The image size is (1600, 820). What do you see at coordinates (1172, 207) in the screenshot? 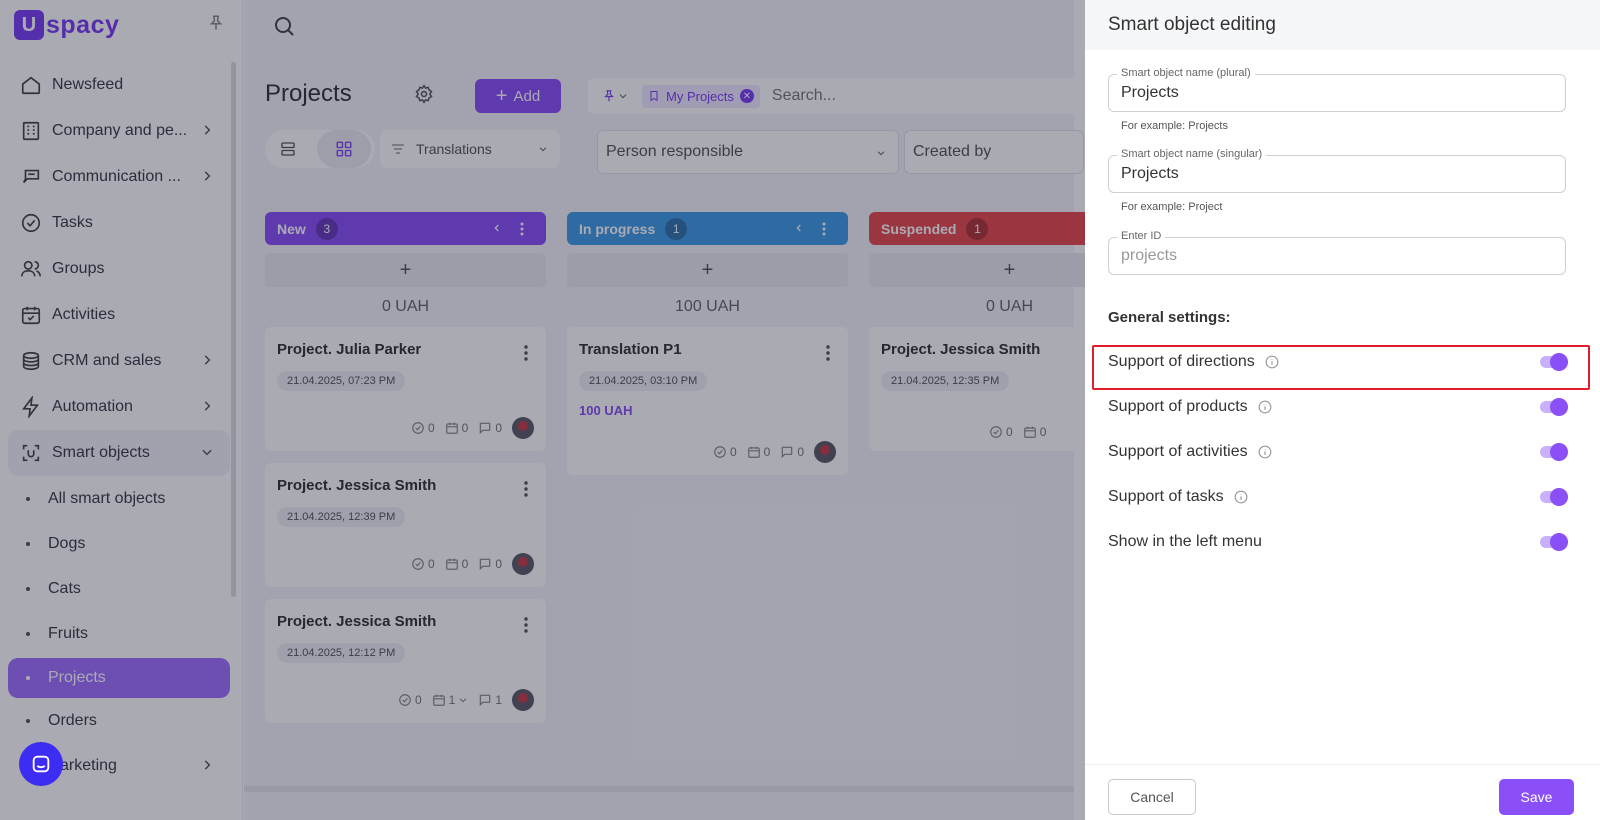
I see `field-helper-text: For example: Project` at bounding box center [1172, 207].